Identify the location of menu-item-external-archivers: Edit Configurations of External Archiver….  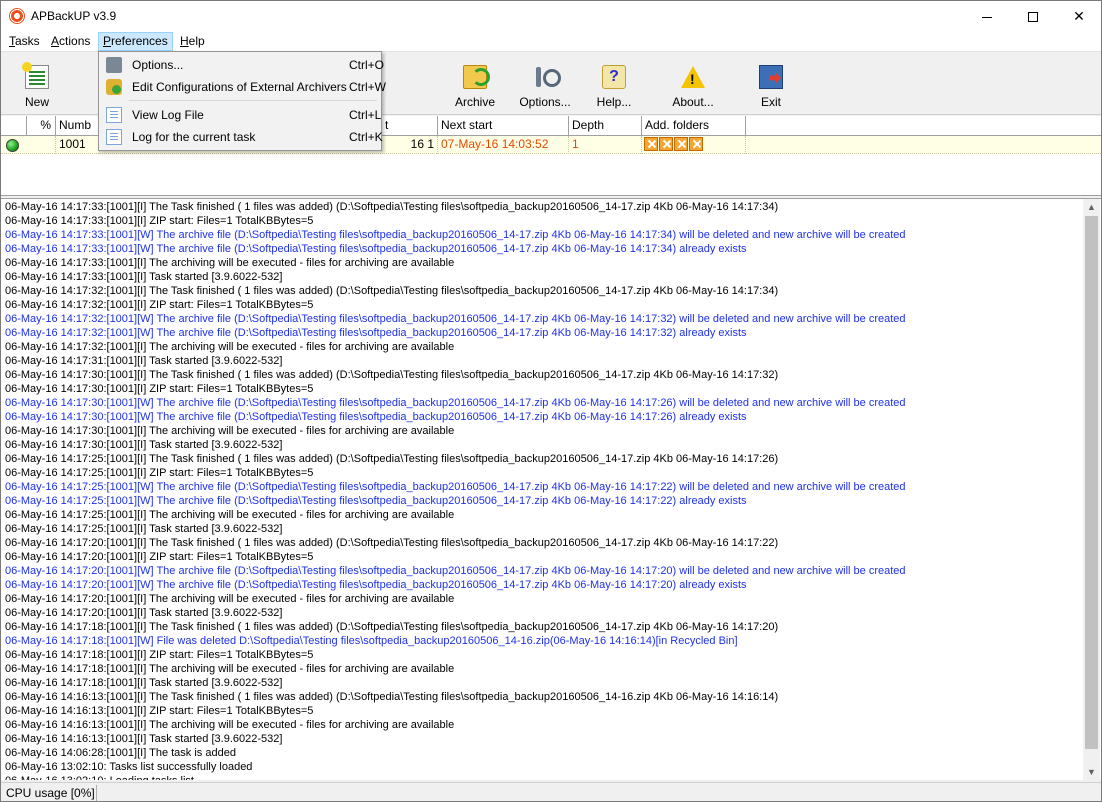
(243, 87).